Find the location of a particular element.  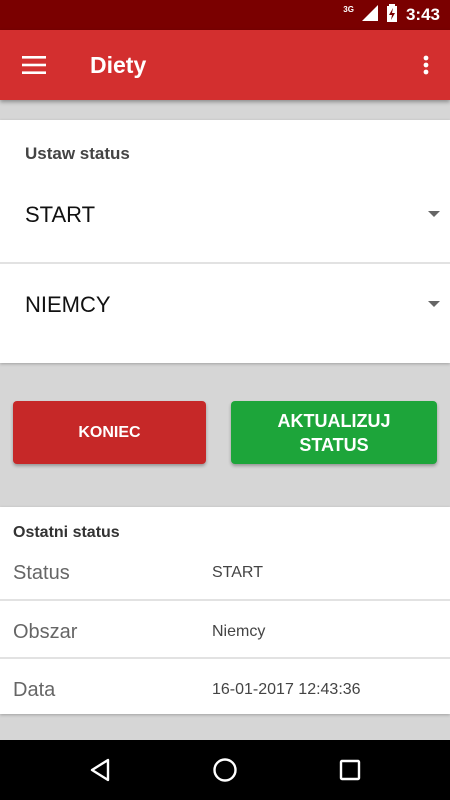

update-label-line1: AKTUALIZUJ is located at coordinates (334, 420).